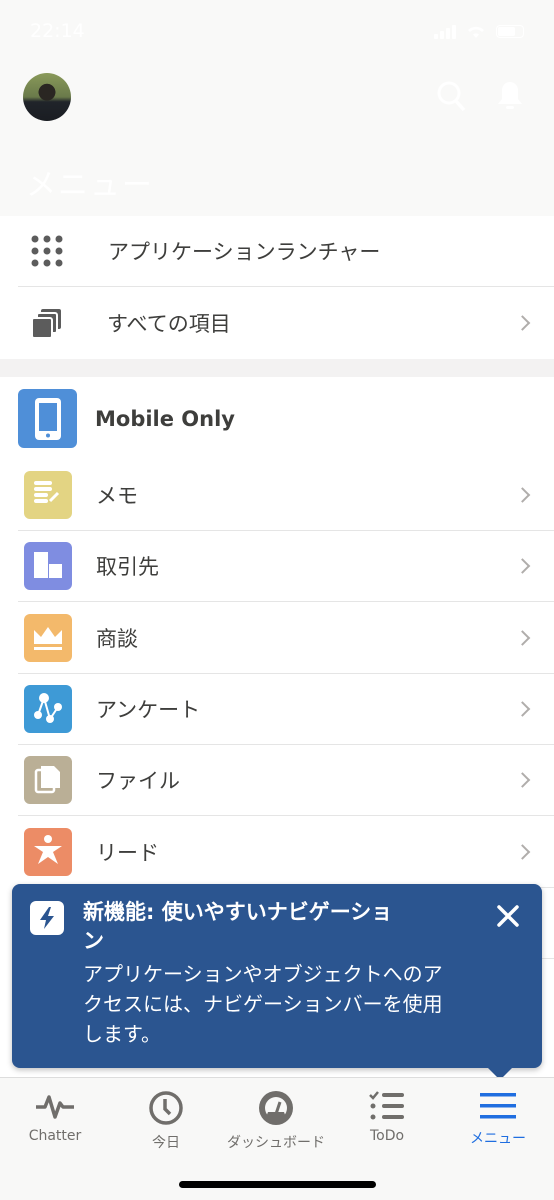 This screenshot has height=1200, width=554. I want to click on section-divider, so click(277, 368).